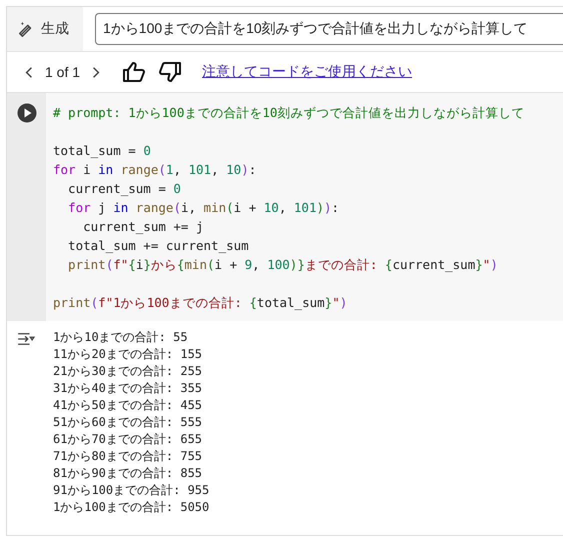 This screenshot has height=547, width=563. What do you see at coordinates (329, 29) in the screenshot?
I see `prompt-field: 1から100までの合計を10刻みずつで合計値を出力しながら計算して` at bounding box center [329, 29].